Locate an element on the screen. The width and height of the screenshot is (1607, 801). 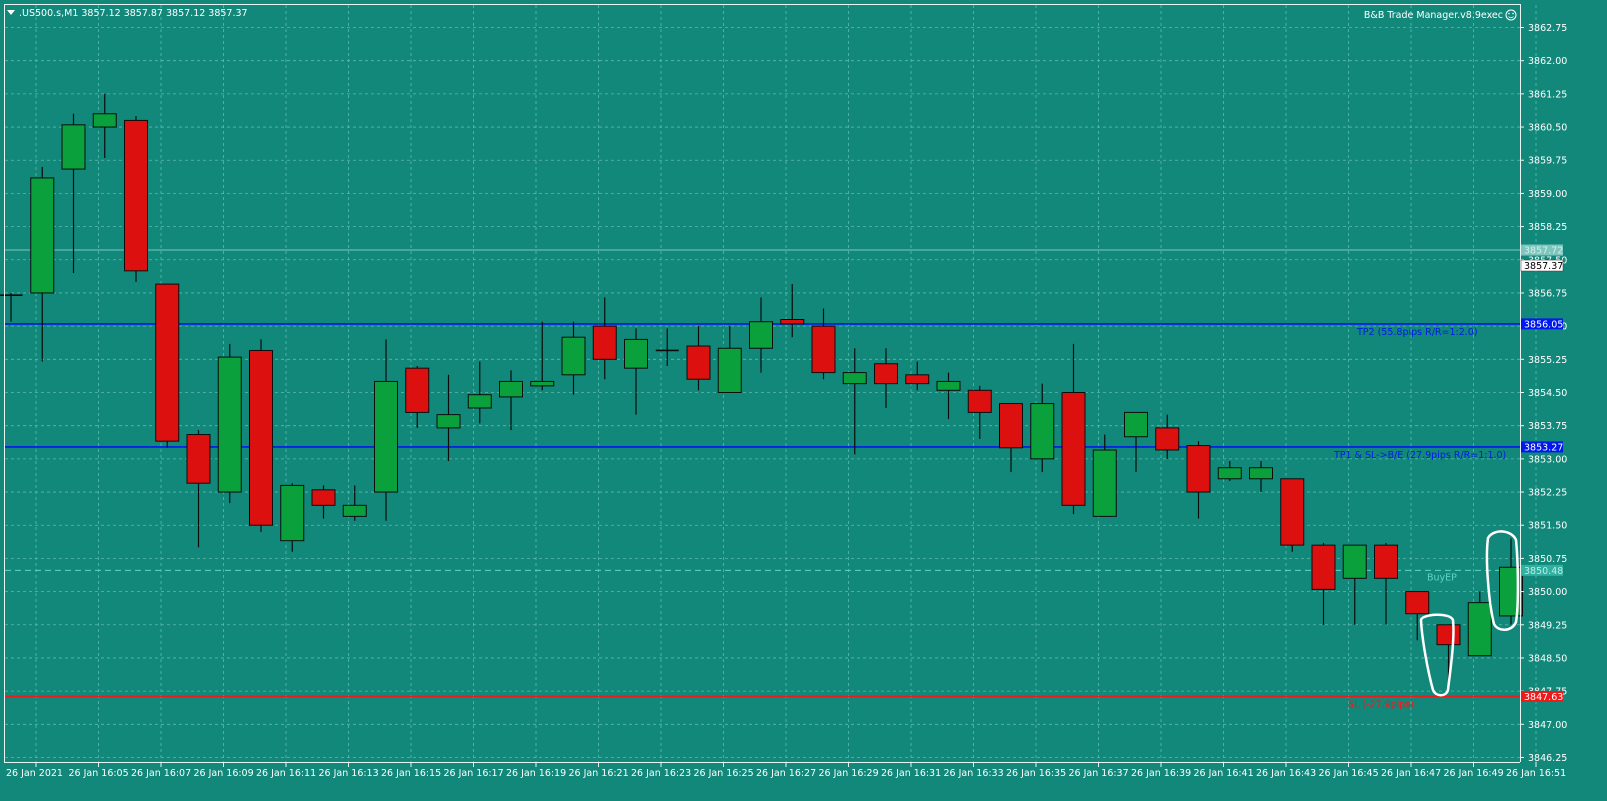
time-label: 26 Jan 16:39 is located at coordinates (1161, 773).